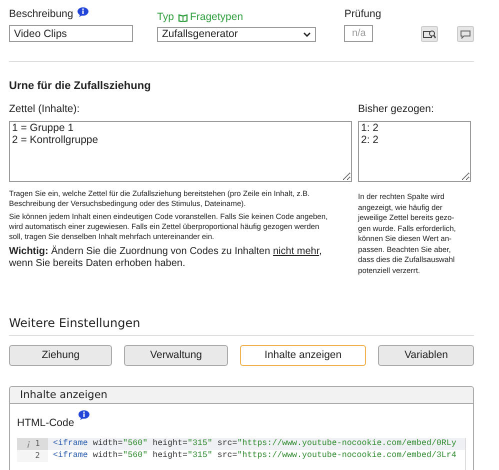 The height and width of the screenshot is (470, 499). What do you see at coordinates (241, 454) in the screenshot?
I see `code-editor: 1 <iframe width="560" height="315" src="https://www.youtube-nocookie.com/embed/0RLy 2 <iframe width="560" height="315" src="https://www.youtube-nocookie.com/embed/3Lr4` at bounding box center [241, 454].